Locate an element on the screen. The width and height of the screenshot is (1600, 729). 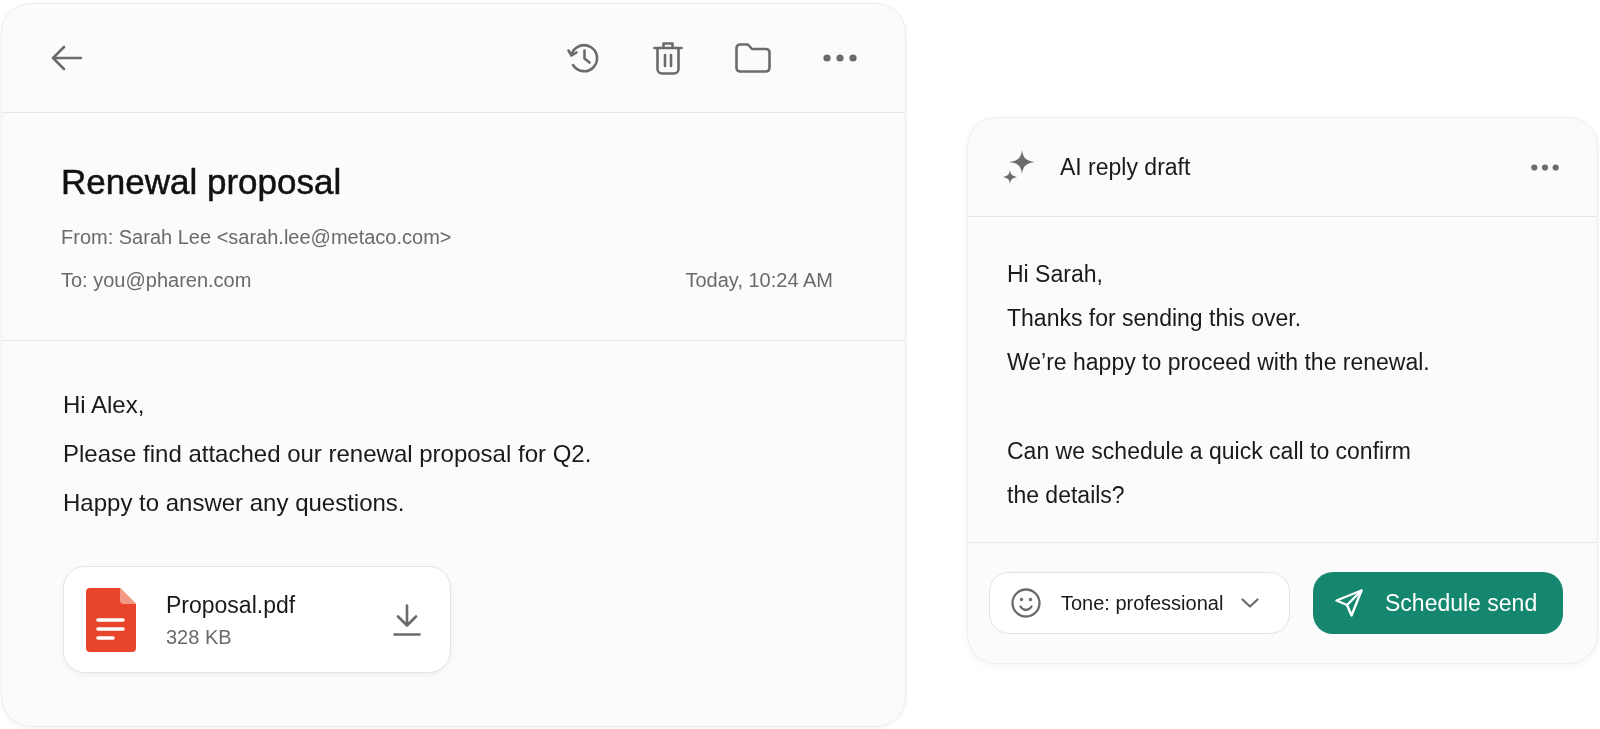
folder-icon is located at coordinates (753, 58).